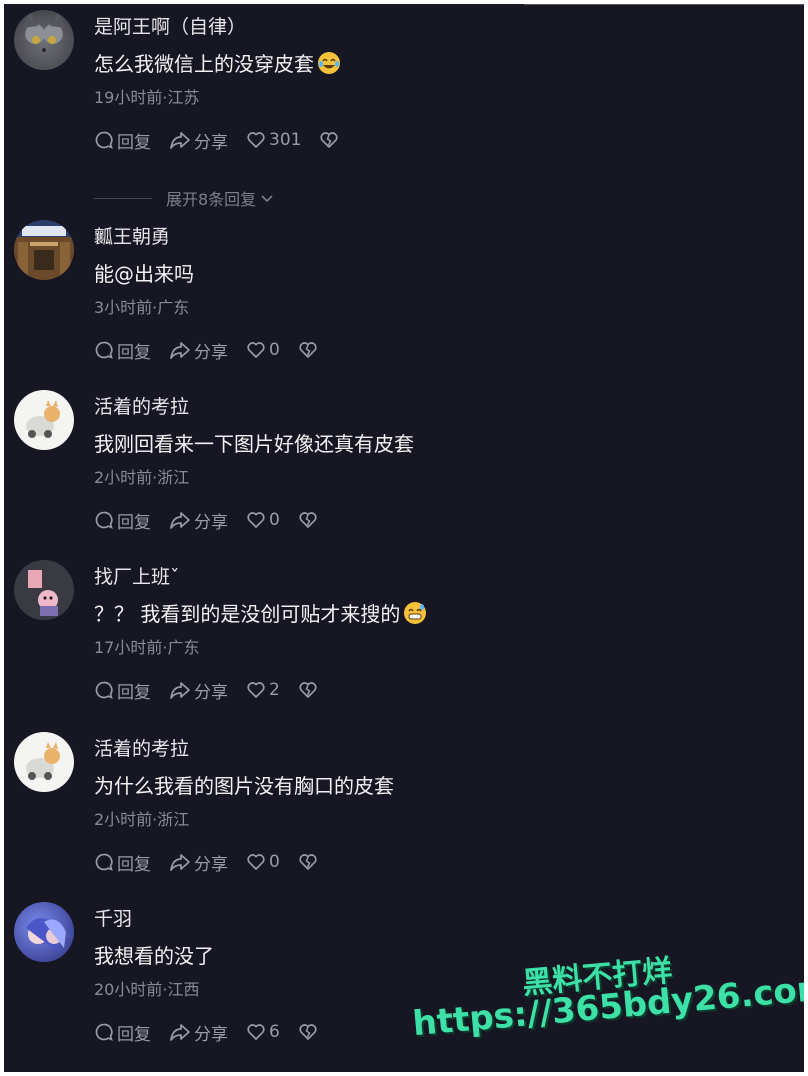 This screenshot has width=808, height=1076. What do you see at coordinates (142, 477) in the screenshot?
I see `comment-meta: 2小时前·浙江` at bounding box center [142, 477].